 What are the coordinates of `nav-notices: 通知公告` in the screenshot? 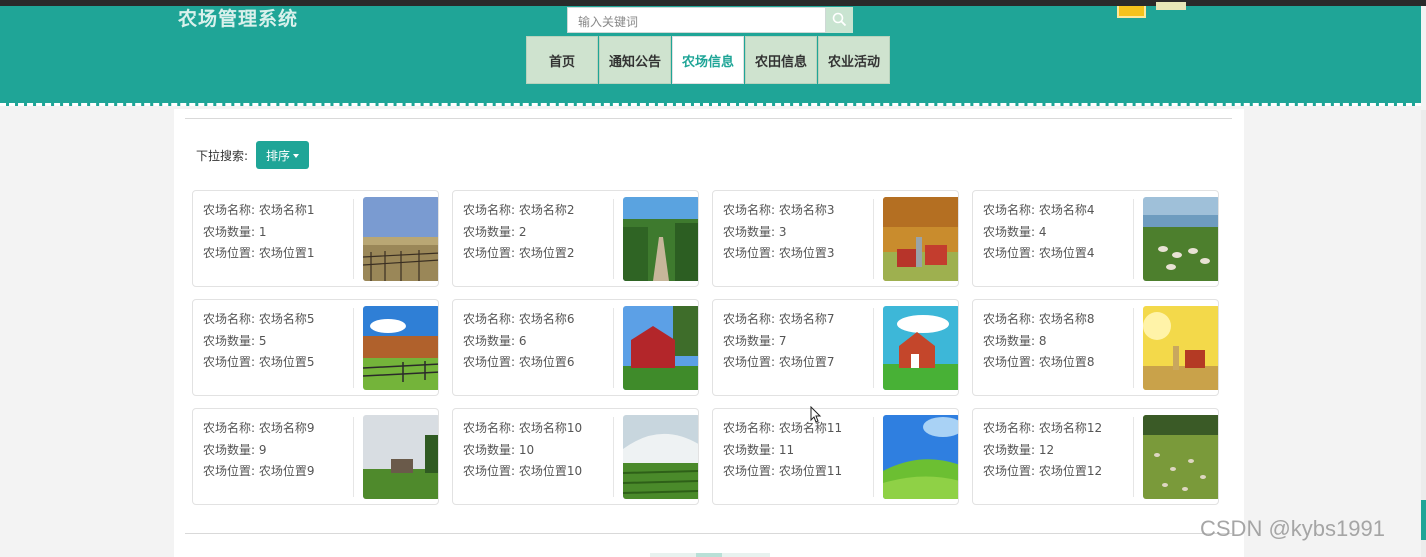 It's located at (635, 60).